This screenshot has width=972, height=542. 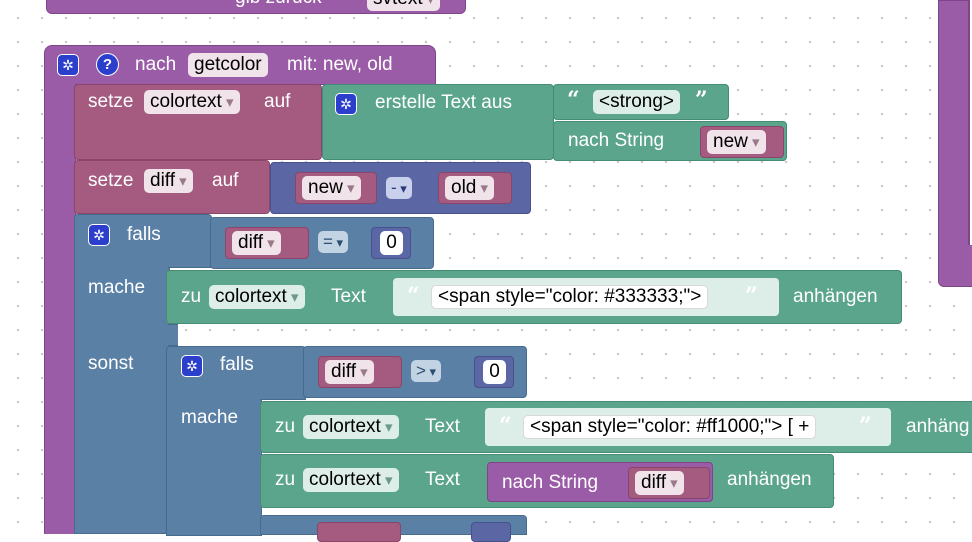 What do you see at coordinates (670, 427) in the screenshot?
I see `text-value-field: <span style="color: #ff1000;"> [ +` at bounding box center [670, 427].